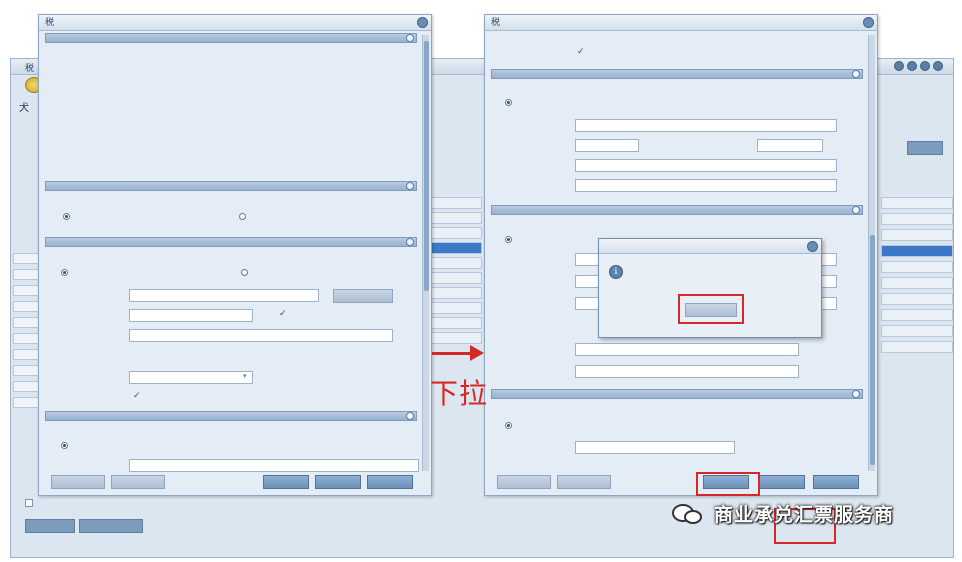  What do you see at coordinates (64, 445) in the screenshot?
I see `radio-option-a` at bounding box center [64, 445].